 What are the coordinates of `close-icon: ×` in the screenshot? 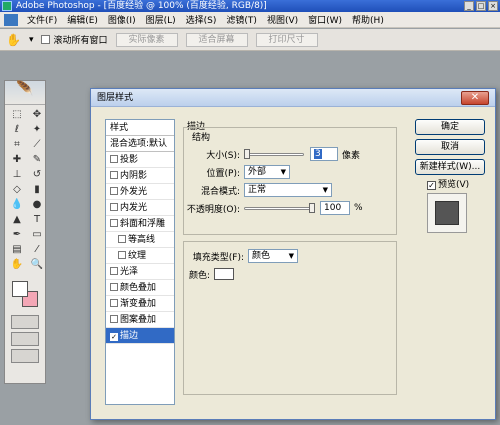 It's located at (493, 6).